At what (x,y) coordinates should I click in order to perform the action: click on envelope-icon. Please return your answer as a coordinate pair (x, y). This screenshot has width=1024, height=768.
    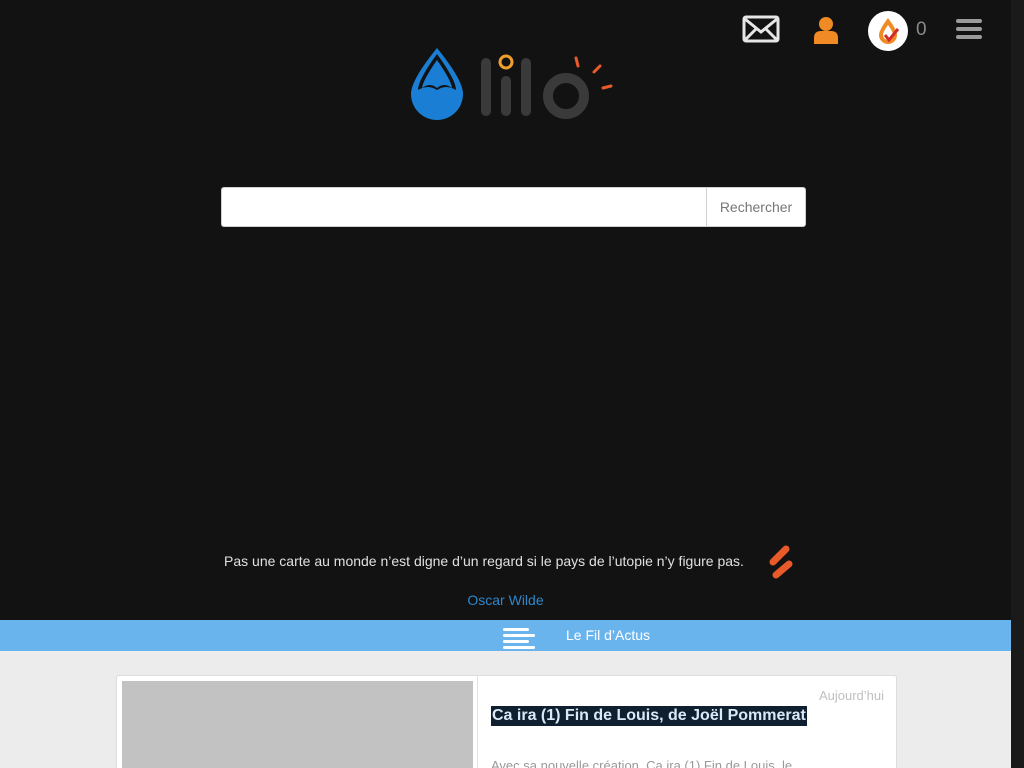
    Looking at the image, I should click on (761, 29).